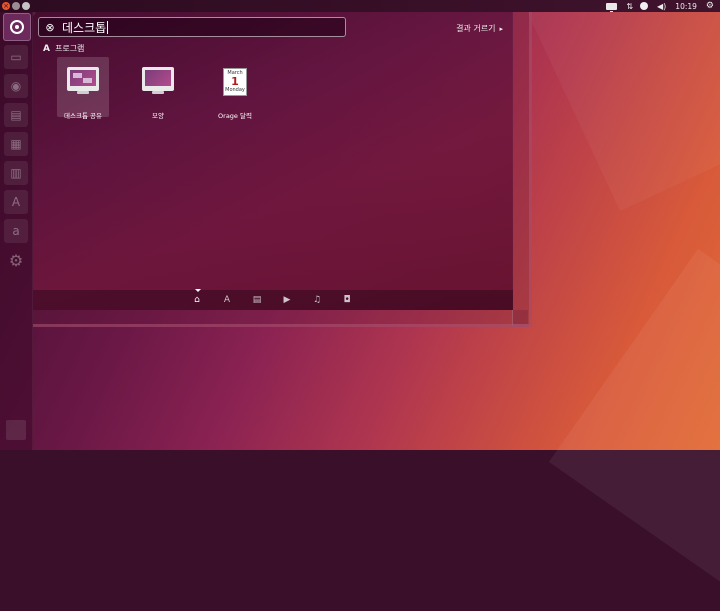 This screenshot has width=720, height=611. What do you see at coordinates (257, 300) in the screenshot?
I see `files-lens-icon: ▤` at bounding box center [257, 300].